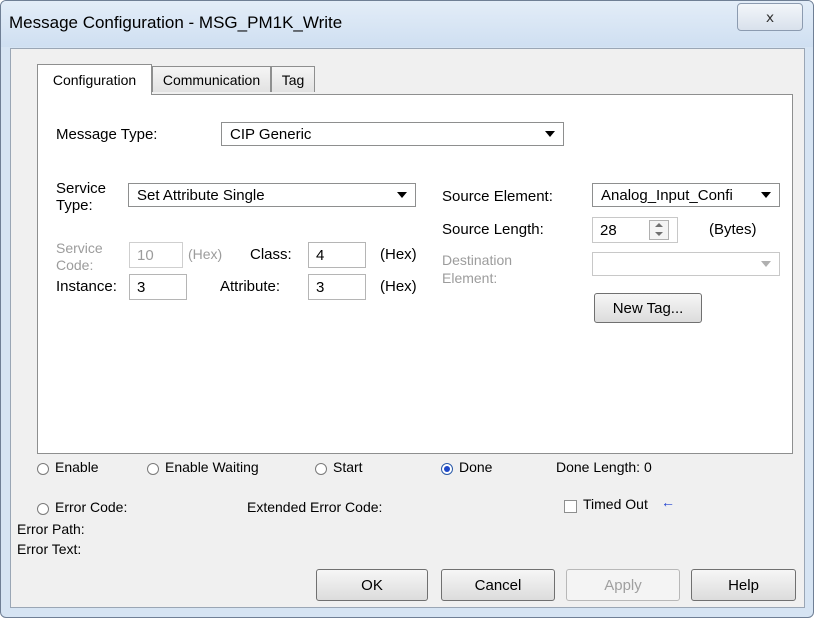 The width and height of the screenshot is (814, 618). I want to click on service-type-value: Set Attribute Single, so click(201, 195).